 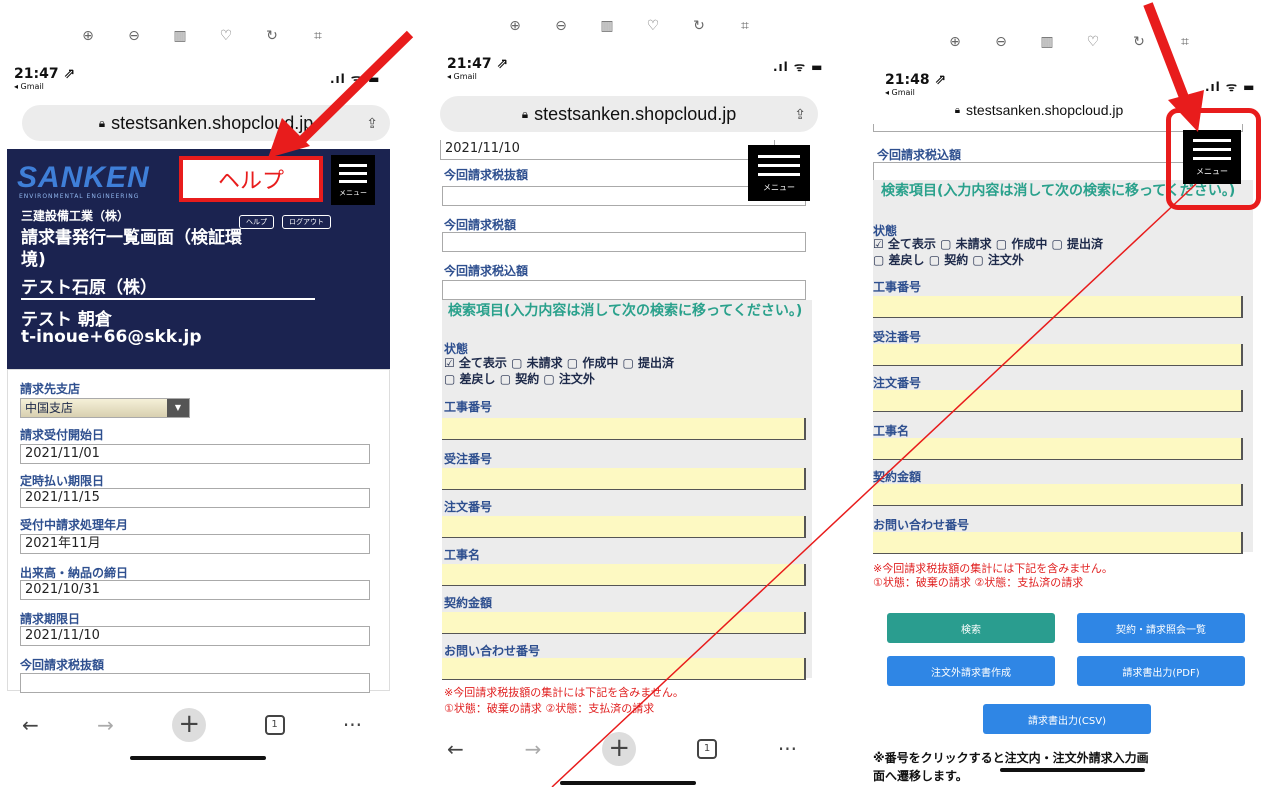 What do you see at coordinates (971, 671) in the screenshot?
I see `create-invoice-button: 注文外請求書作成` at bounding box center [971, 671].